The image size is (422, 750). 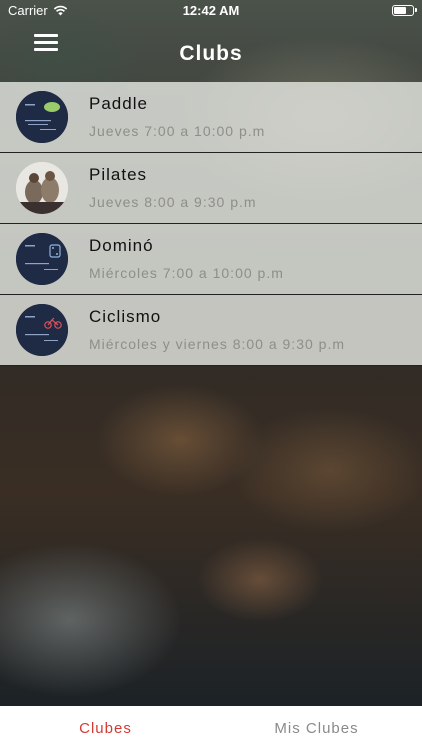 I want to click on battery-icon, so click(x=404, y=10).